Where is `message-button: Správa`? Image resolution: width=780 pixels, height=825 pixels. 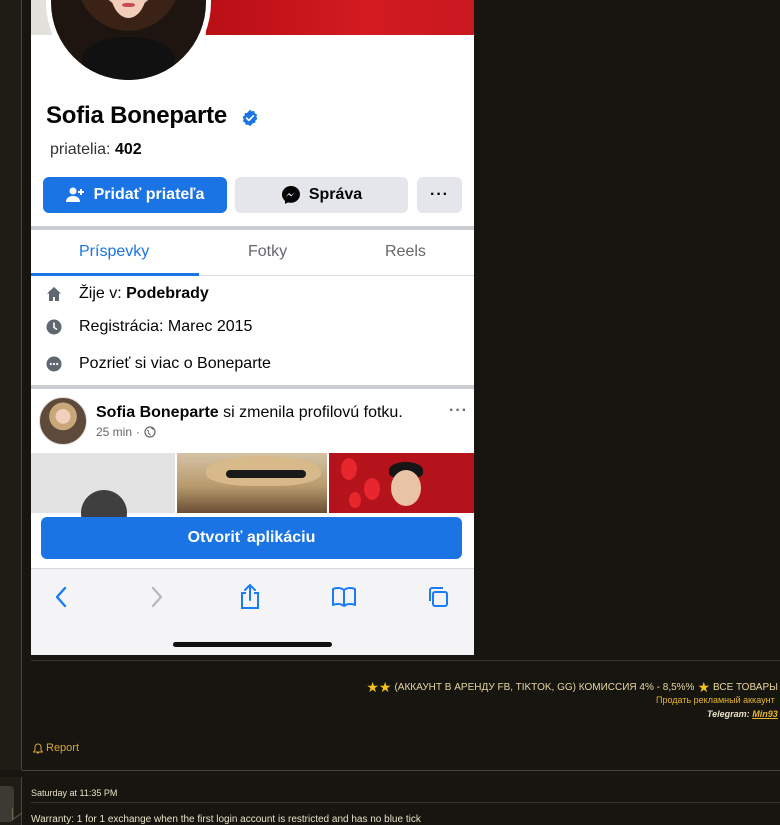
message-button: Správa is located at coordinates (321, 195).